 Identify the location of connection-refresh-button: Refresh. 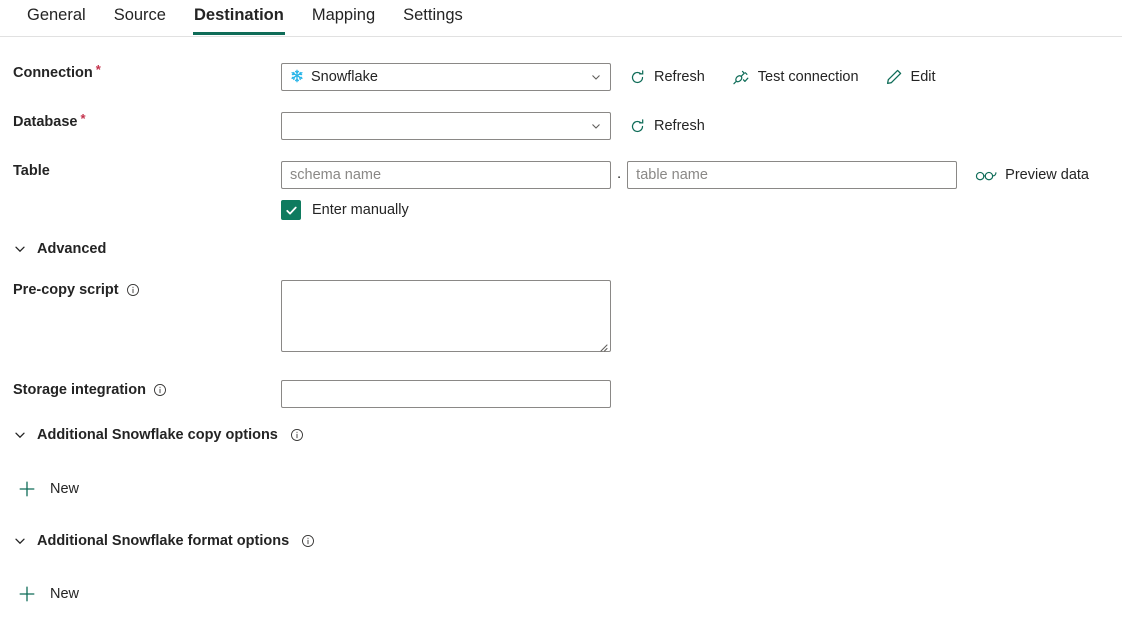
(667, 77).